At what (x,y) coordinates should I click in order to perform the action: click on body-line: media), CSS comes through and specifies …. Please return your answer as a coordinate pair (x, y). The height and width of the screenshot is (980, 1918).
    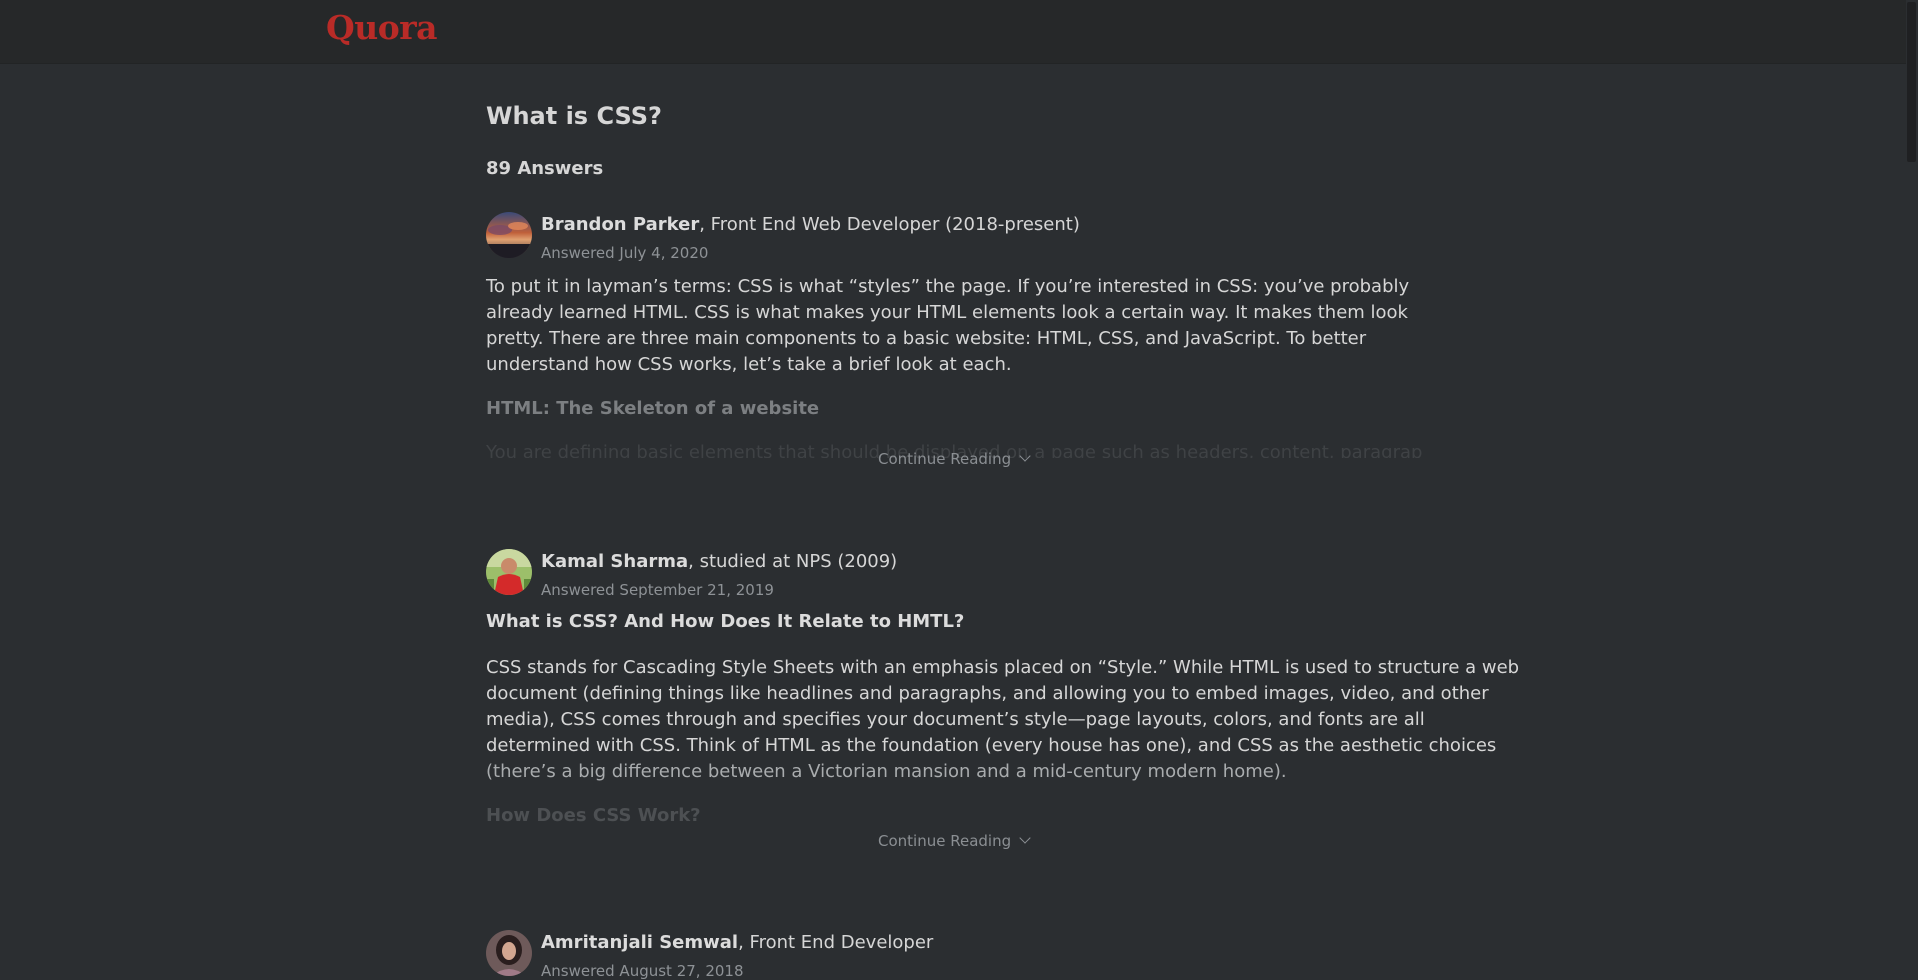
    Looking at the image, I should click on (955, 719).